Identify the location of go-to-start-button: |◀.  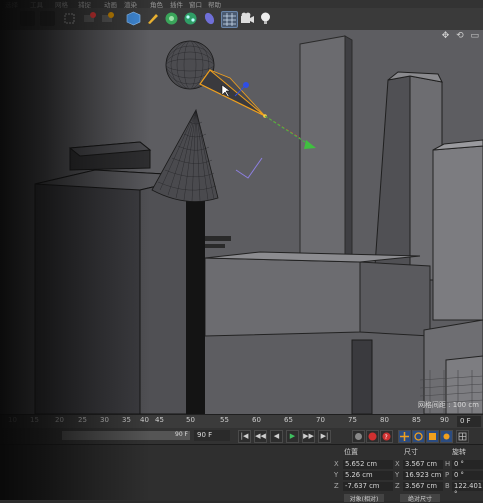
(244, 436).